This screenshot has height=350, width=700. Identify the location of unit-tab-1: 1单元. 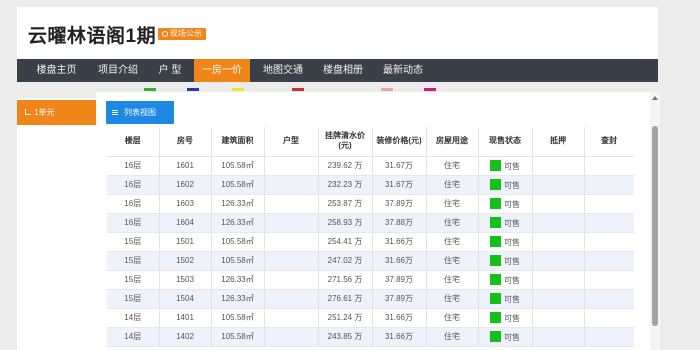
(56, 112).